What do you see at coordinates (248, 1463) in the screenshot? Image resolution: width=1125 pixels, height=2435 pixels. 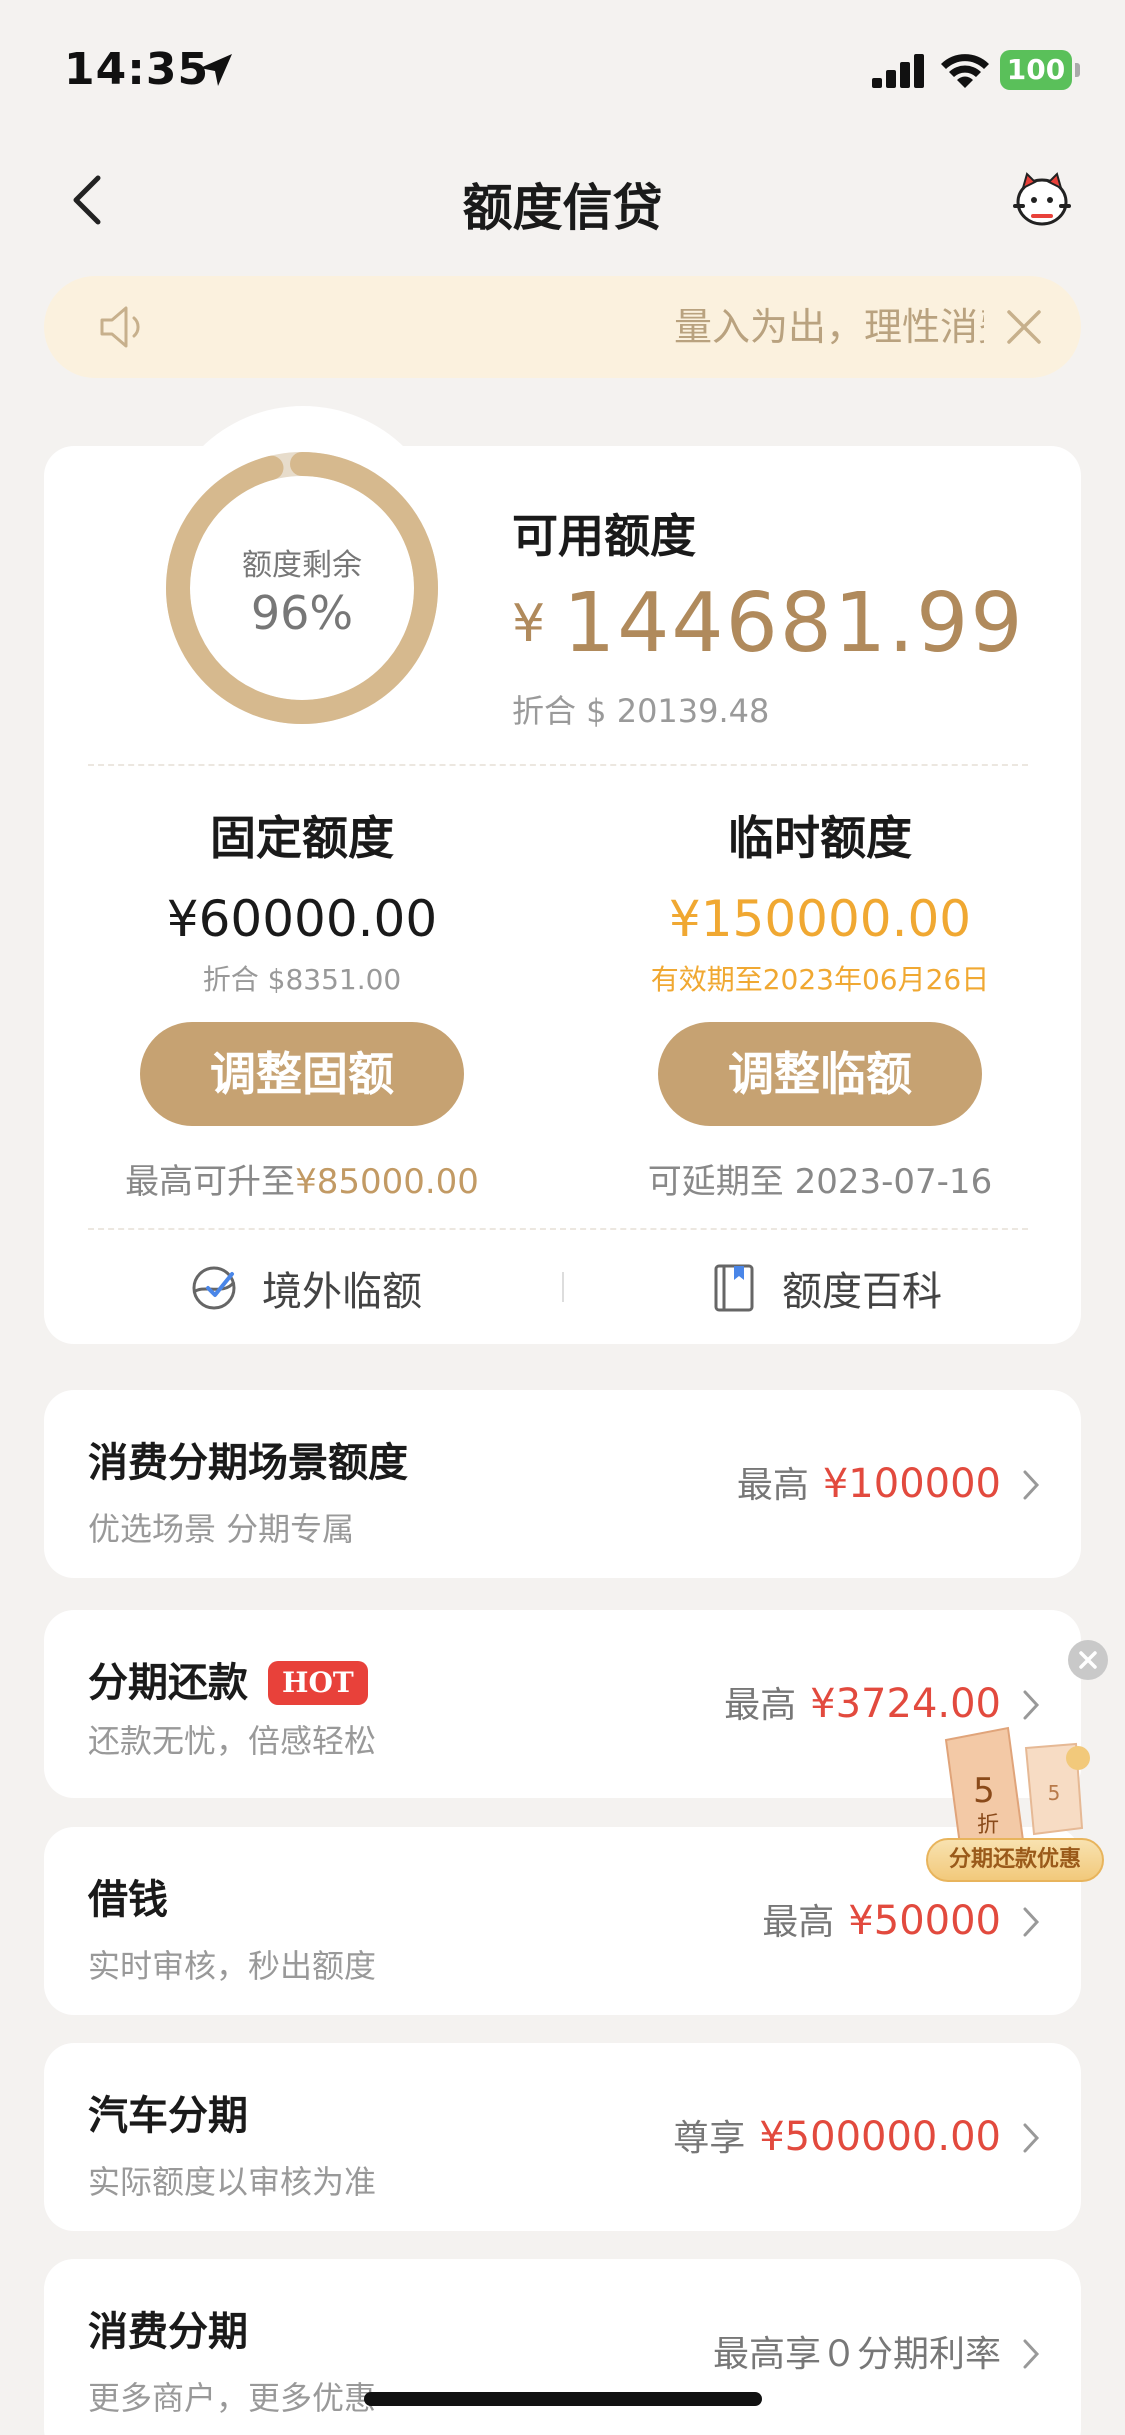 I see `list-item-title: 消费分期场景额度` at bounding box center [248, 1463].